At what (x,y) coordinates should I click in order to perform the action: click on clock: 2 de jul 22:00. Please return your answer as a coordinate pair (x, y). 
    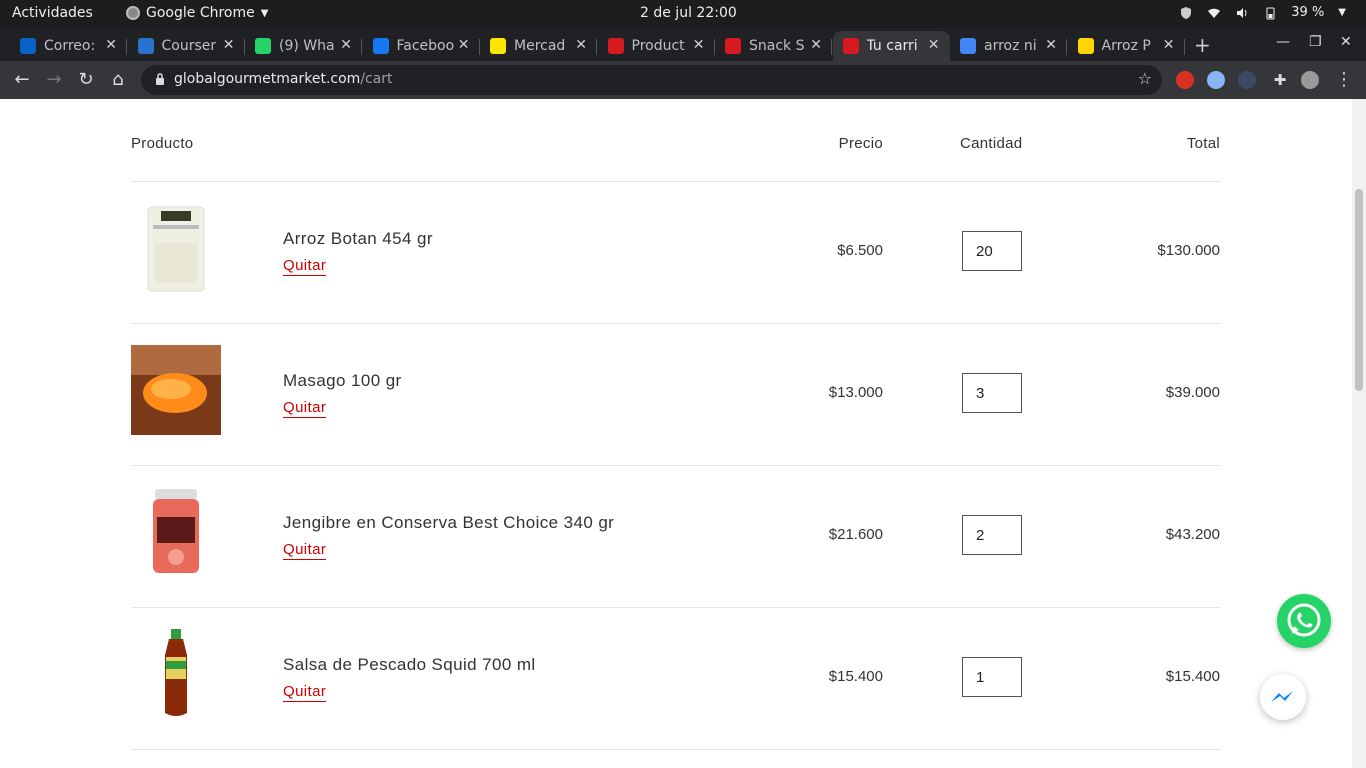
    Looking at the image, I should click on (688, 13).